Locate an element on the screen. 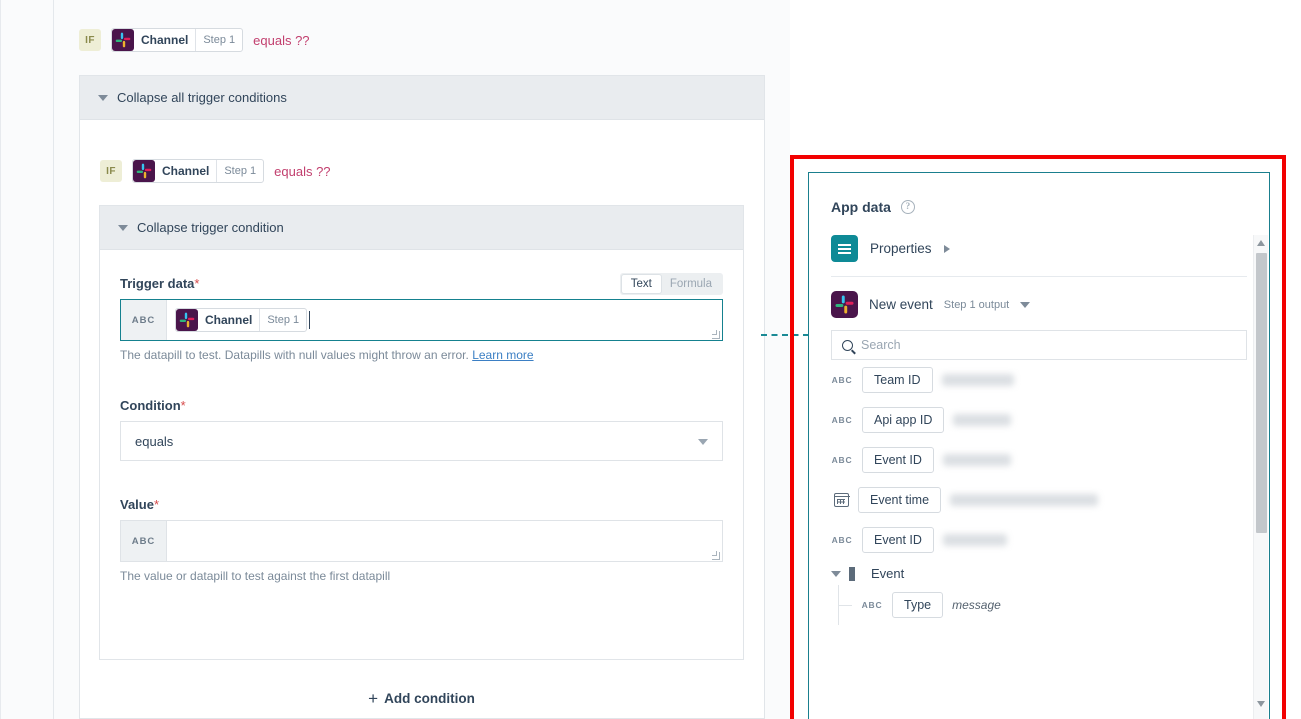 Image resolution: width=1301 pixels, height=719 pixels. toggle-text-option: Text is located at coordinates (641, 284).